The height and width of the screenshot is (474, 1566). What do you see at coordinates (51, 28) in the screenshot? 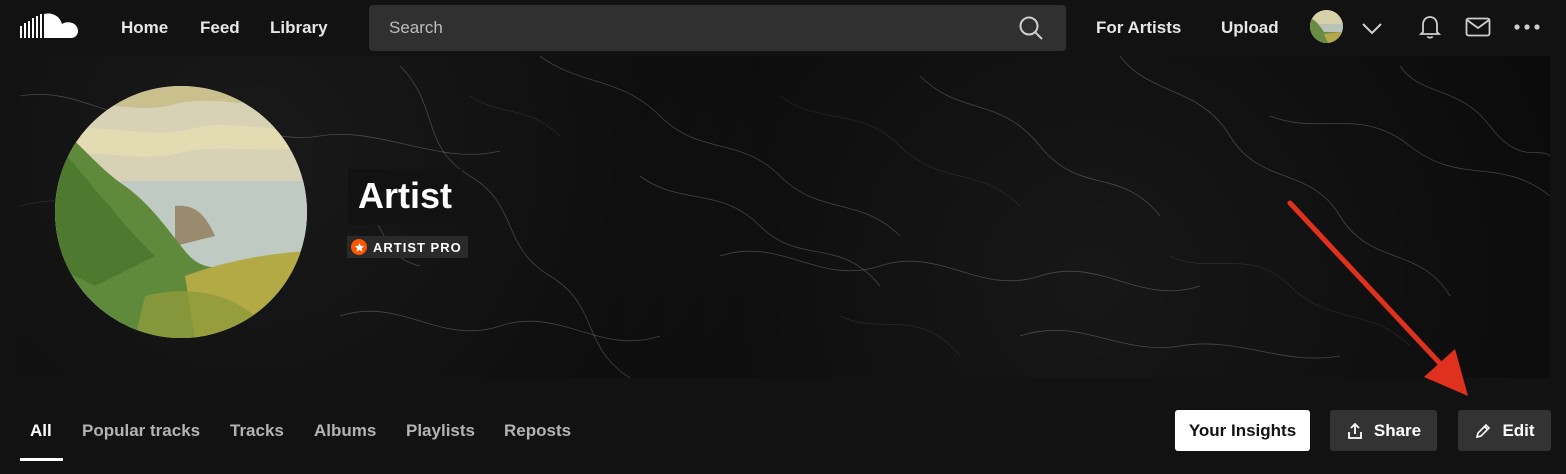
I see `soundcloud-logo` at bounding box center [51, 28].